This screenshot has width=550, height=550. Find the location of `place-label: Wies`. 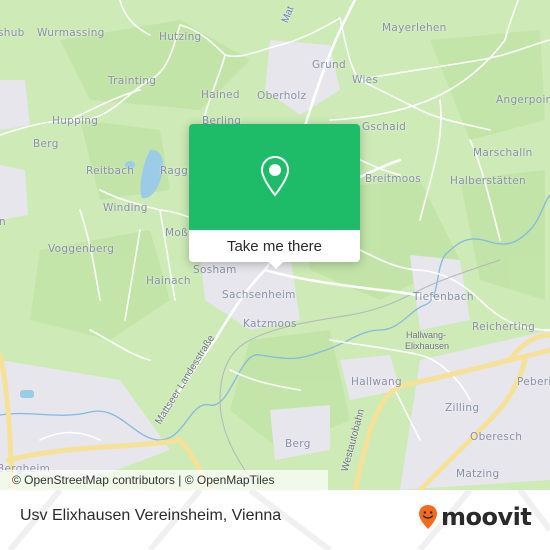

place-label: Wies is located at coordinates (365, 80).